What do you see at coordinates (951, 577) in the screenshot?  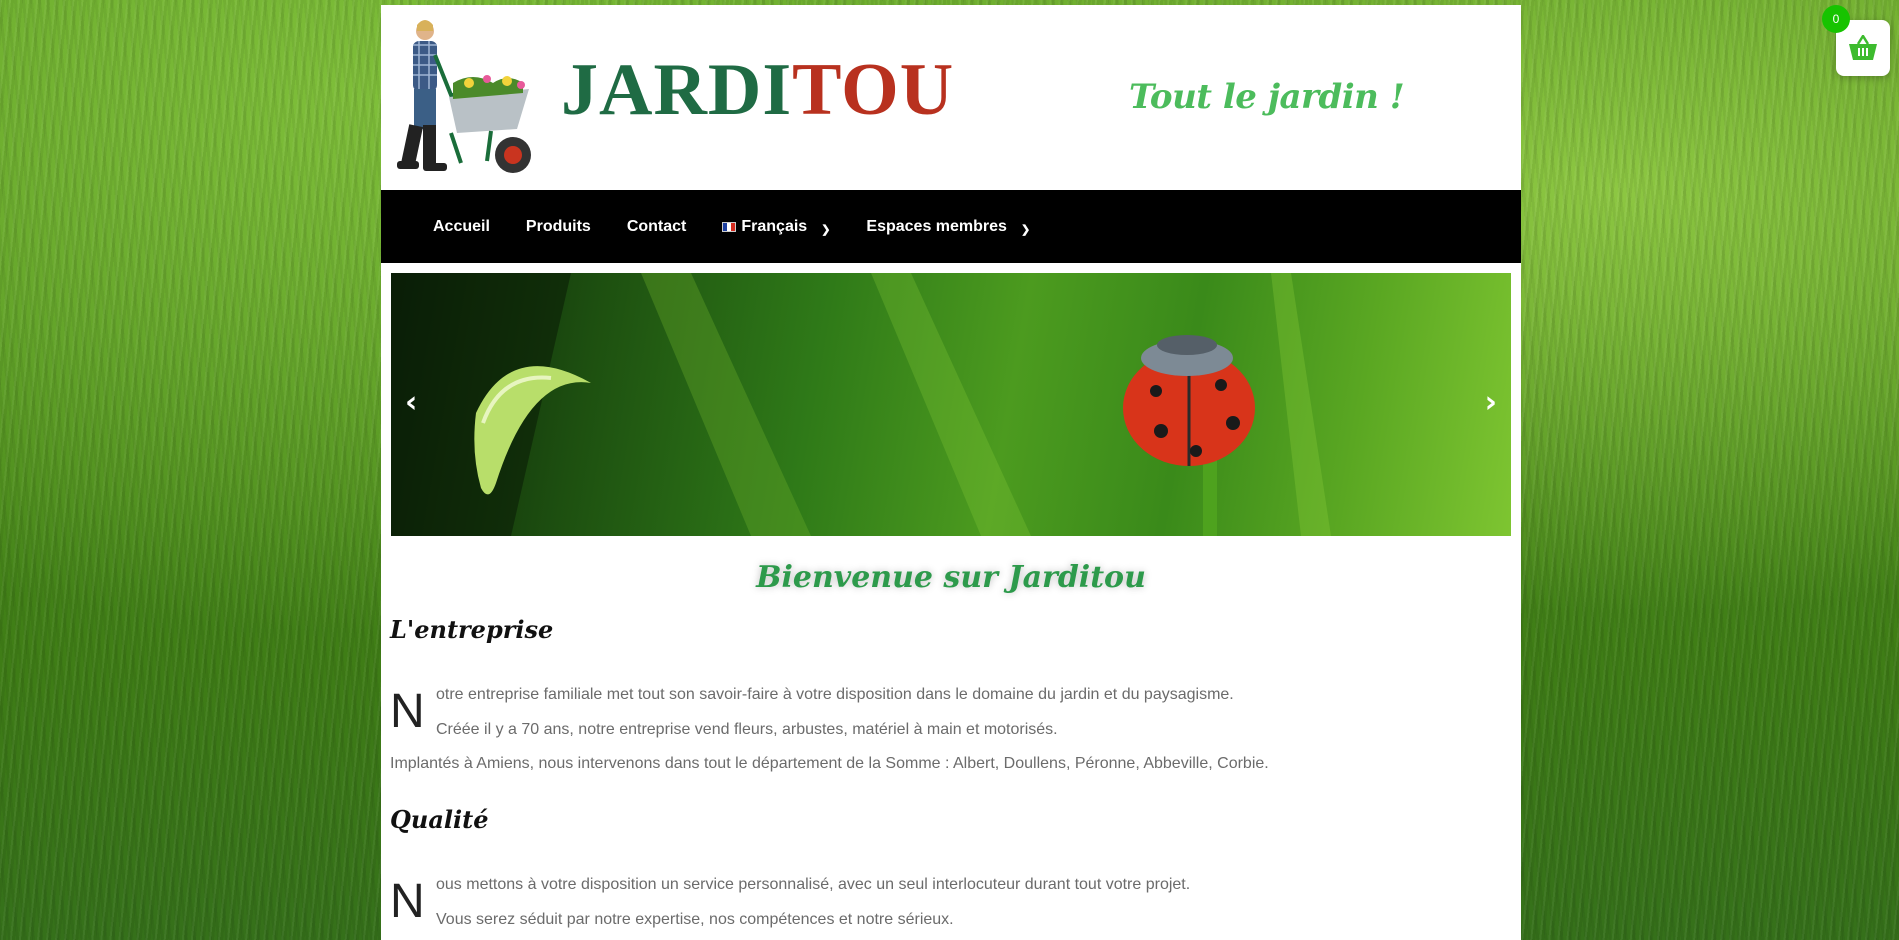 I see `welcome-heading: Bienvenue sur Jarditou` at bounding box center [951, 577].